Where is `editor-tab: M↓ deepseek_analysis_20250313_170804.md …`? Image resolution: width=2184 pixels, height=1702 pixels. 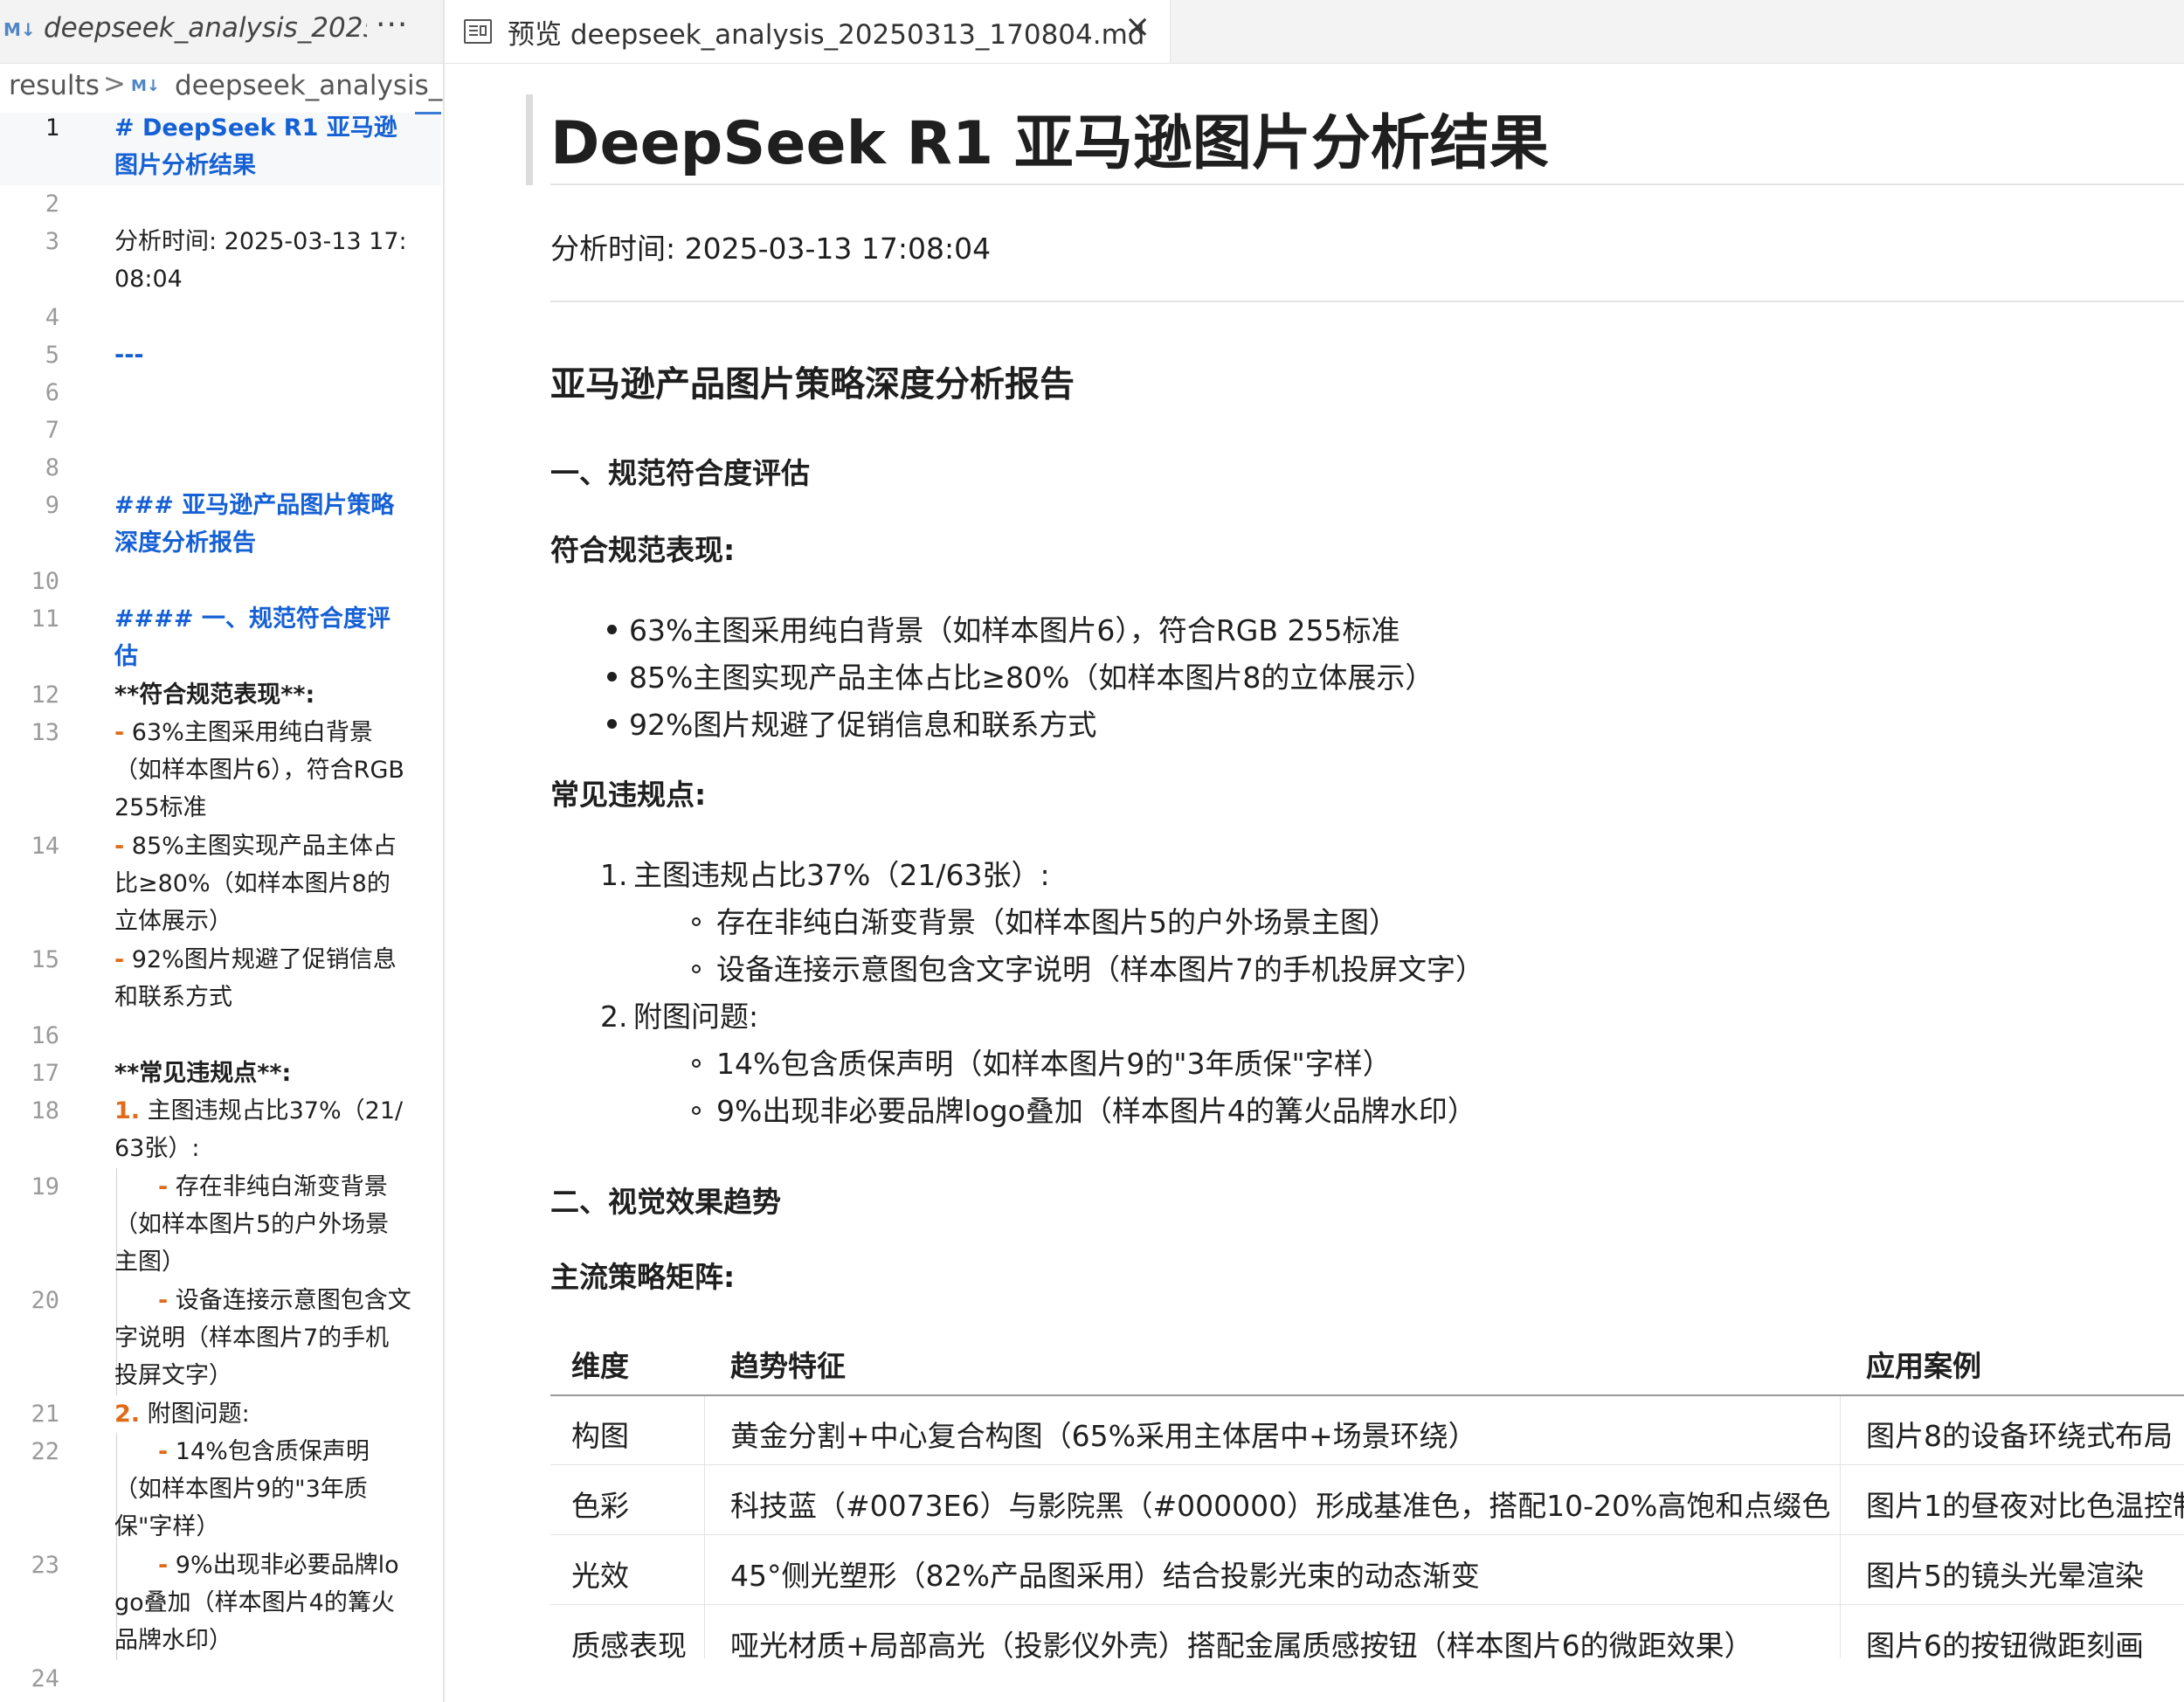 editor-tab: M↓ deepseek_analysis_20250313_170804.md … is located at coordinates (221, 32).